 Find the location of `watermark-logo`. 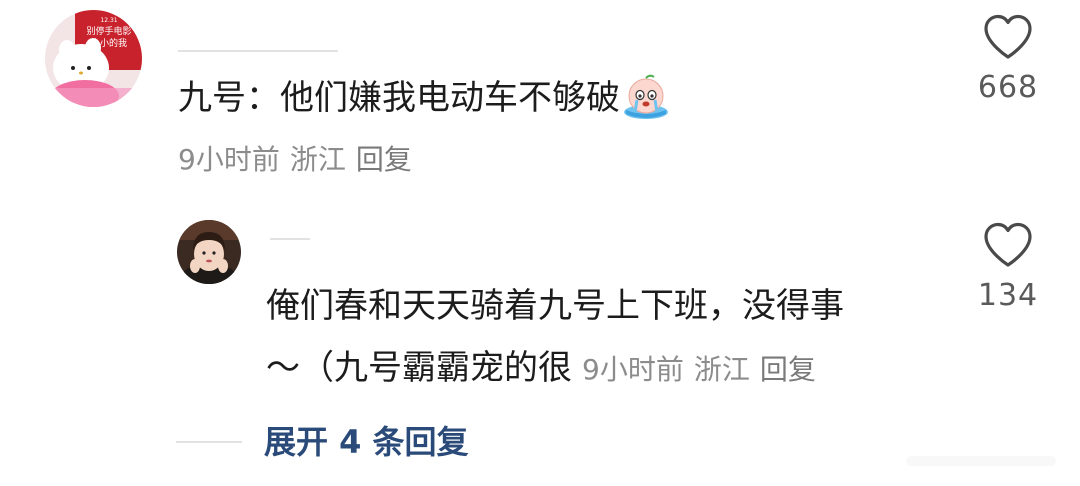

watermark-logo is located at coordinates (966, 461).